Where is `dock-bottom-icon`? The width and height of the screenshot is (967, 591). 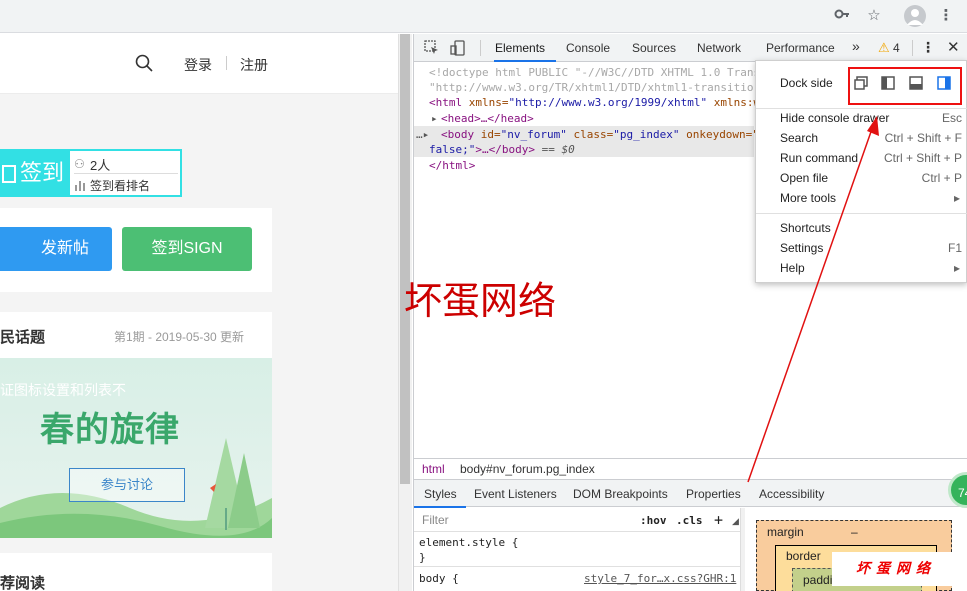
dock-bottom-icon is located at coordinates (916, 85).